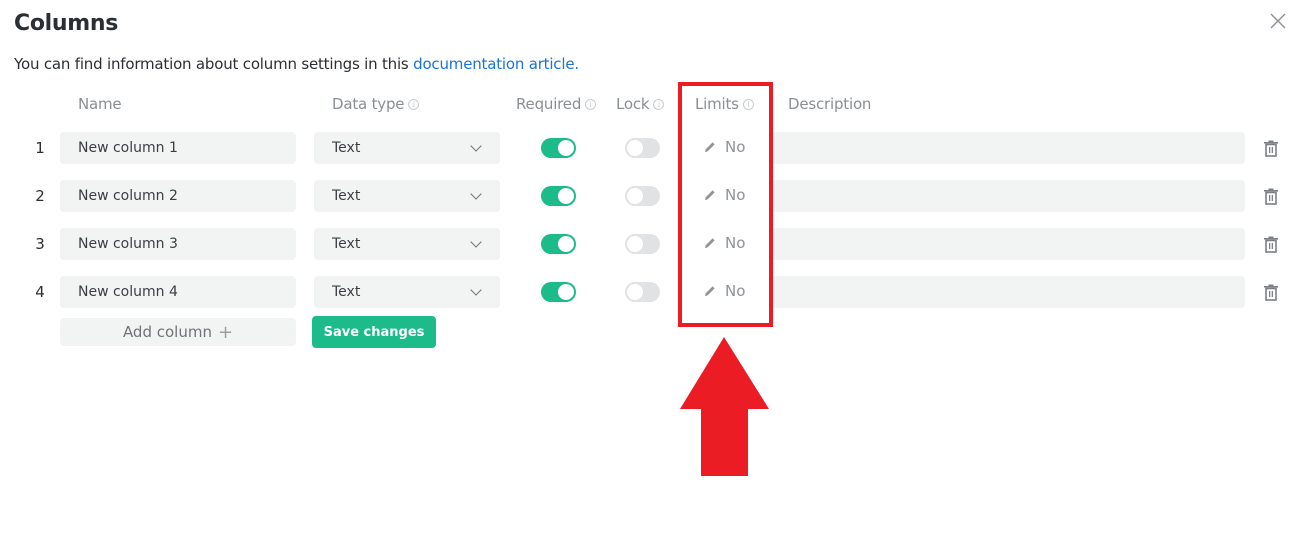  I want to click on add-column-button: Add column +, so click(178, 332).